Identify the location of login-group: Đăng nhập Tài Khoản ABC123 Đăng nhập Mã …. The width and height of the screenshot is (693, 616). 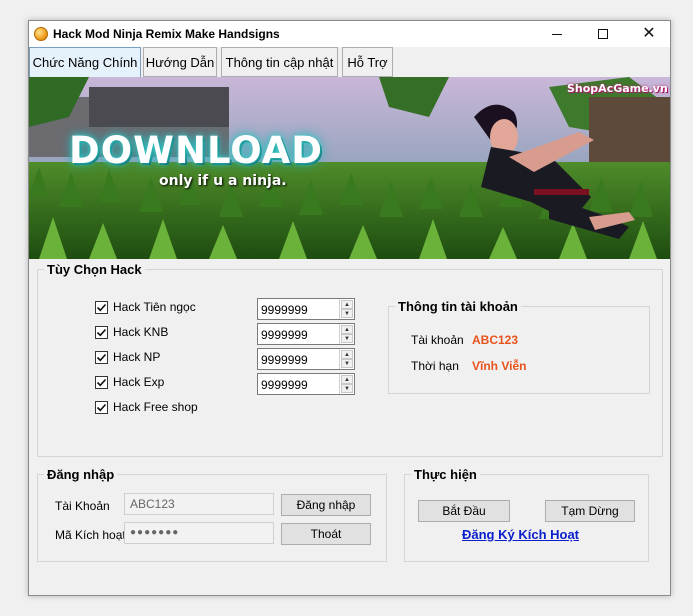
(212, 514).